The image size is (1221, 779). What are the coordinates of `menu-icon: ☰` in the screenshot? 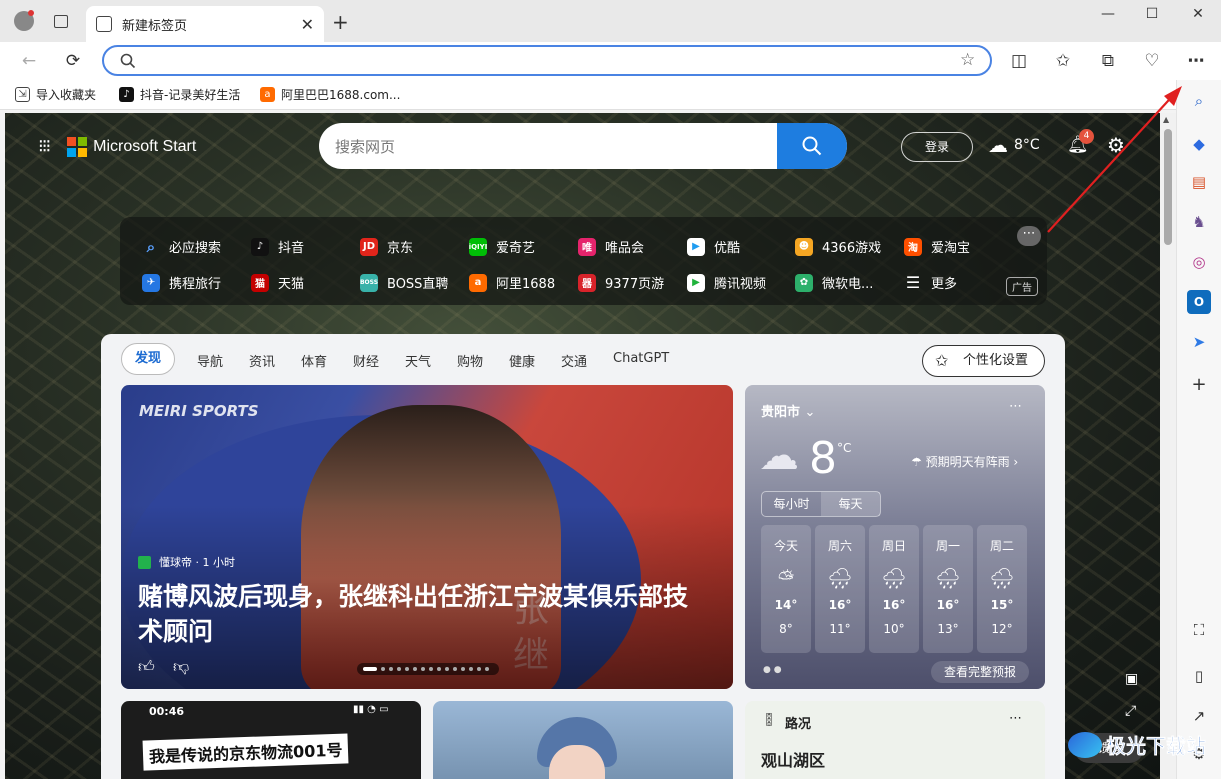 It's located at (913, 282).